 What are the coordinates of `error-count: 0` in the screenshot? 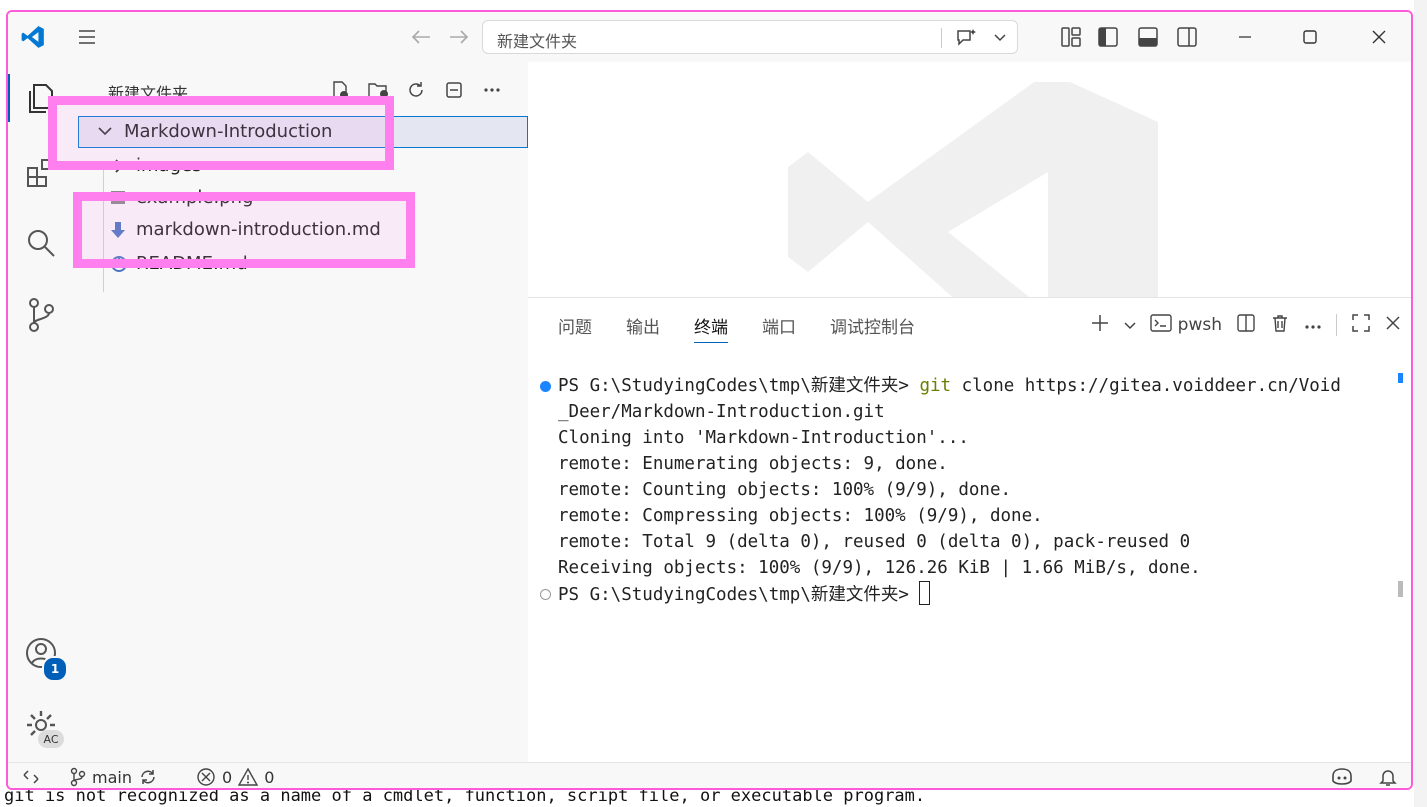 It's located at (227, 777).